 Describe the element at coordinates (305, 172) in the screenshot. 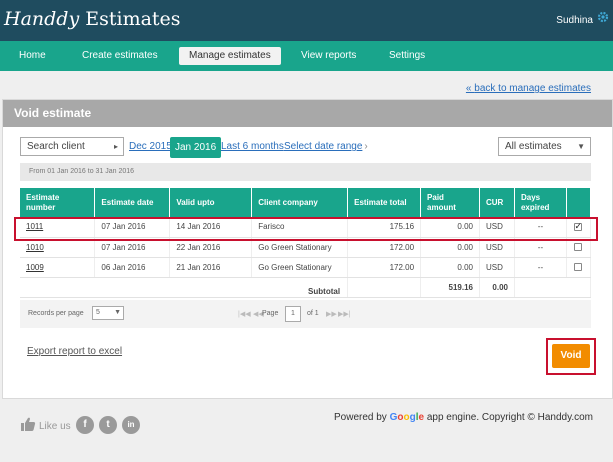

I see `date-range-text: From 01 Jan 2016 to 31 Jan 2016` at that location.